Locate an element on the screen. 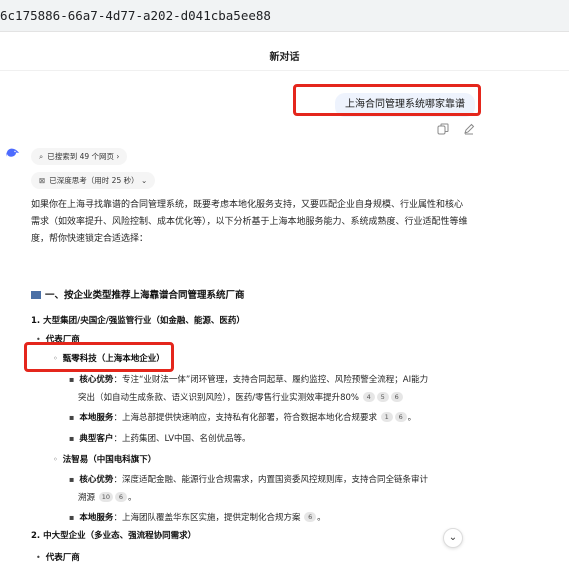  citation-badge: 10 is located at coordinates (105, 497).